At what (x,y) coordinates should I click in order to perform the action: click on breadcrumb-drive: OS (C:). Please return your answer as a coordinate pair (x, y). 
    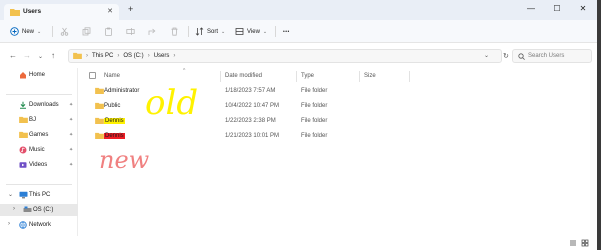
    Looking at the image, I should click on (133, 56).